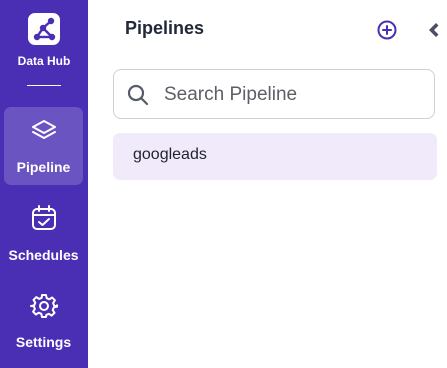 Image resolution: width=447 pixels, height=368 pixels. Describe the element at coordinates (43, 233) in the screenshot. I see `sidebar-item-schedules: Schedules` at that location.